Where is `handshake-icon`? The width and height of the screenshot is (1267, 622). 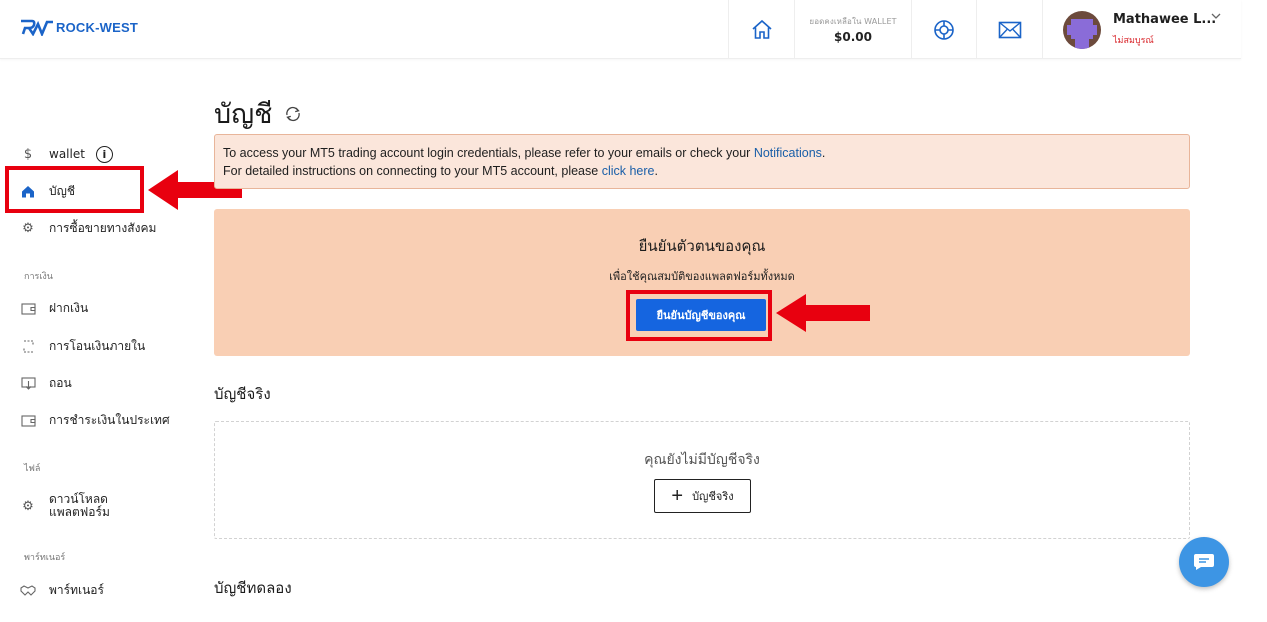
handshake-icon is located at coordinates (28, 590).